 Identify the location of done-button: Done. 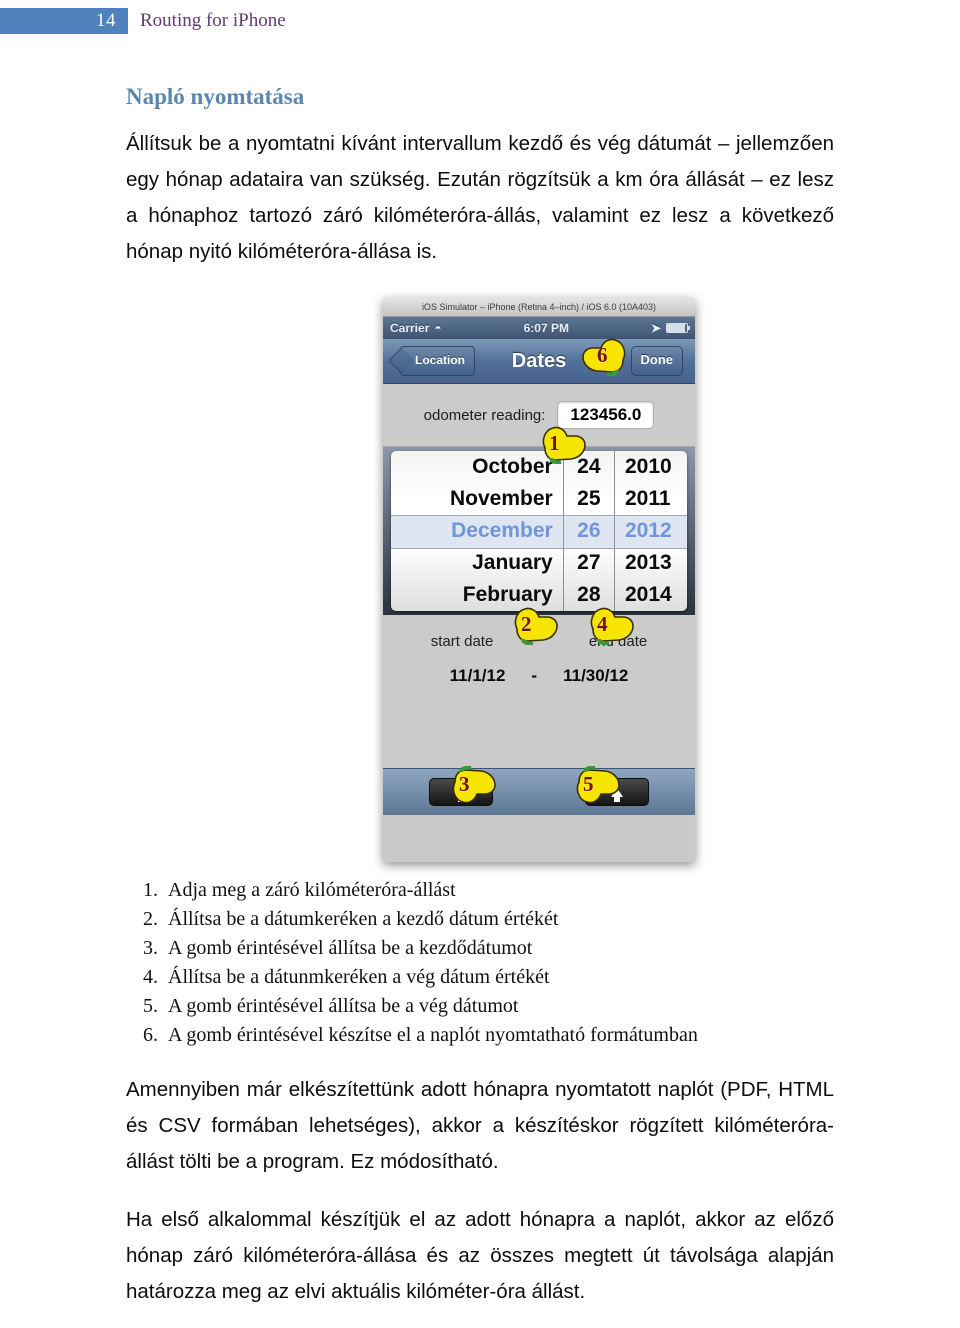
(656, 361).